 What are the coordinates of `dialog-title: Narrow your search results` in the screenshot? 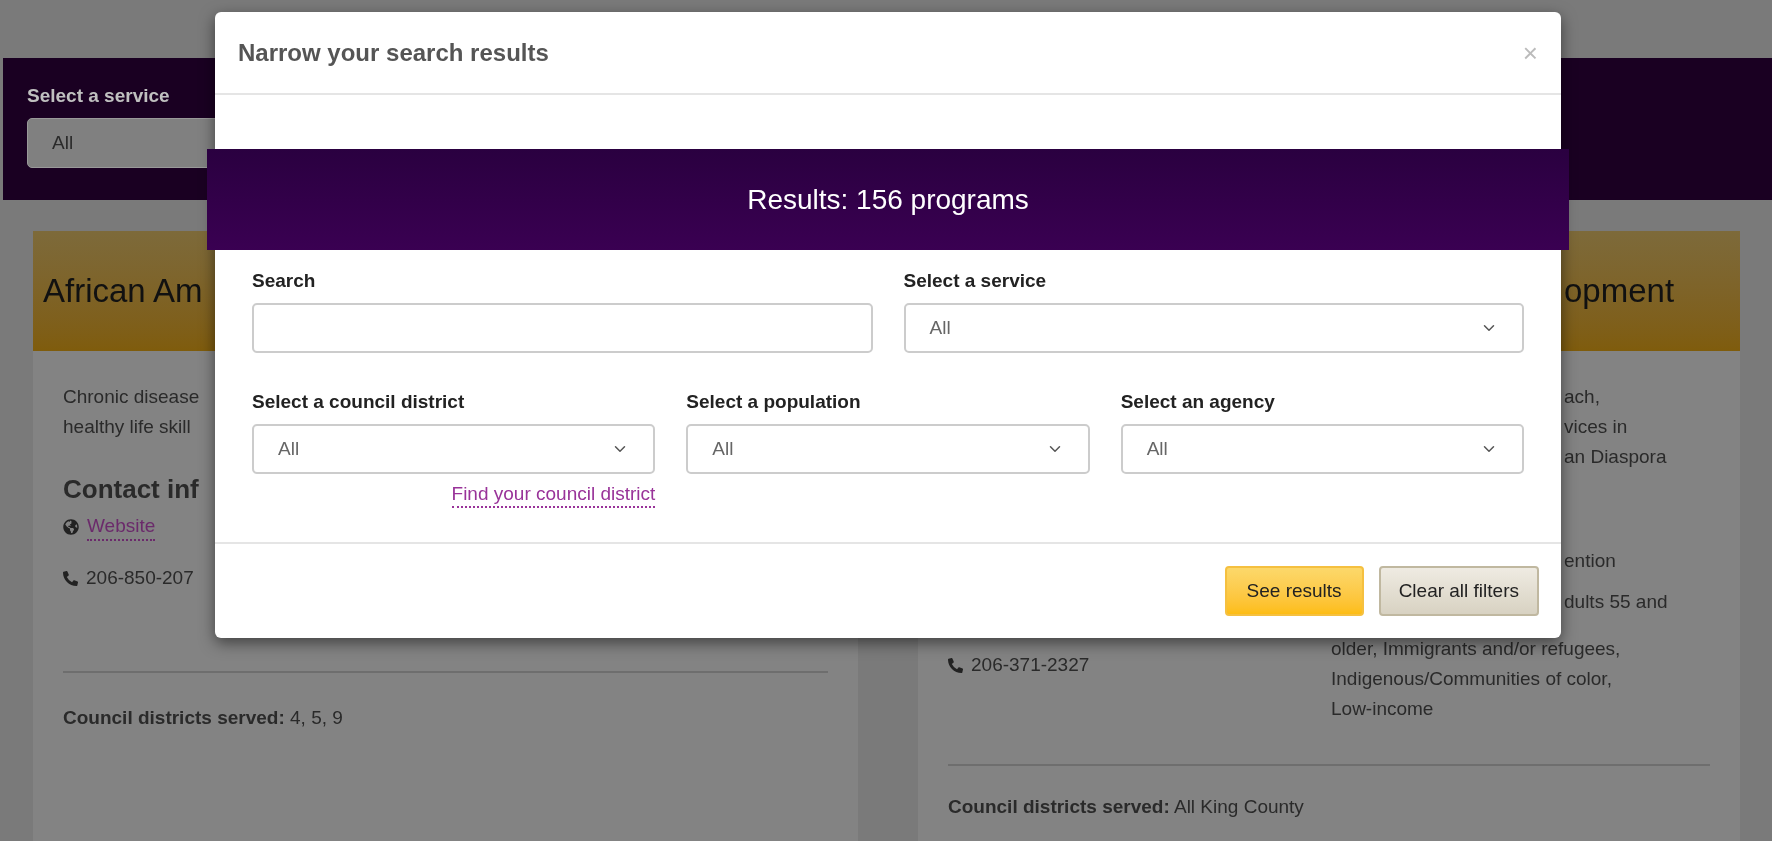 It's located at (393, 52).